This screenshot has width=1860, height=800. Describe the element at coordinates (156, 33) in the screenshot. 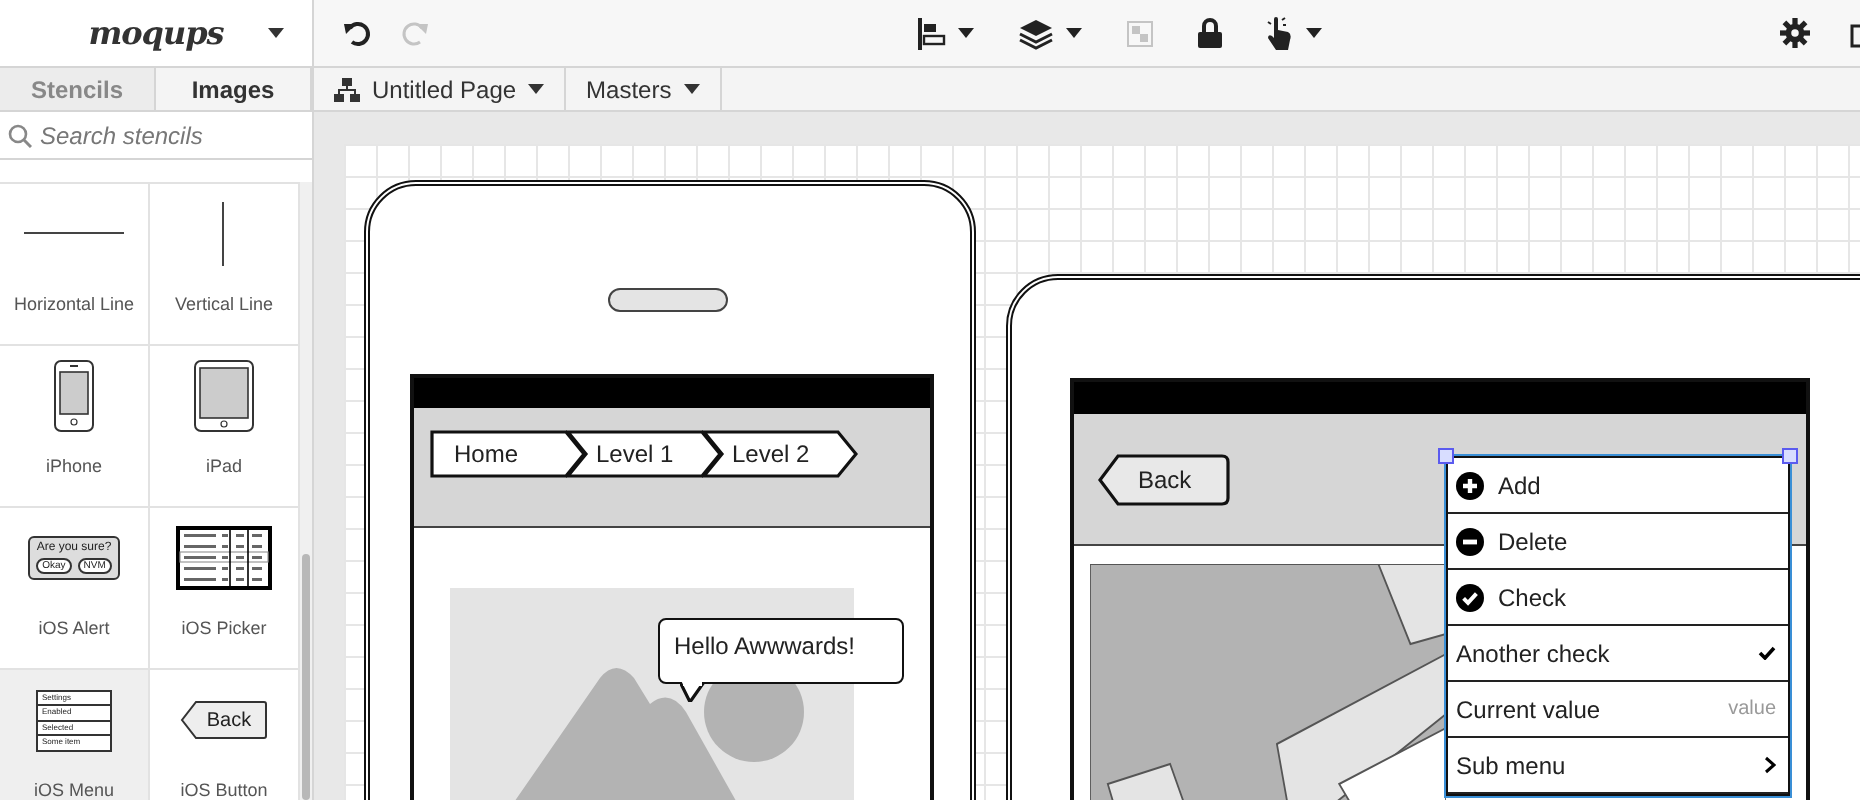

I see `app-logo: moqups` at that location.